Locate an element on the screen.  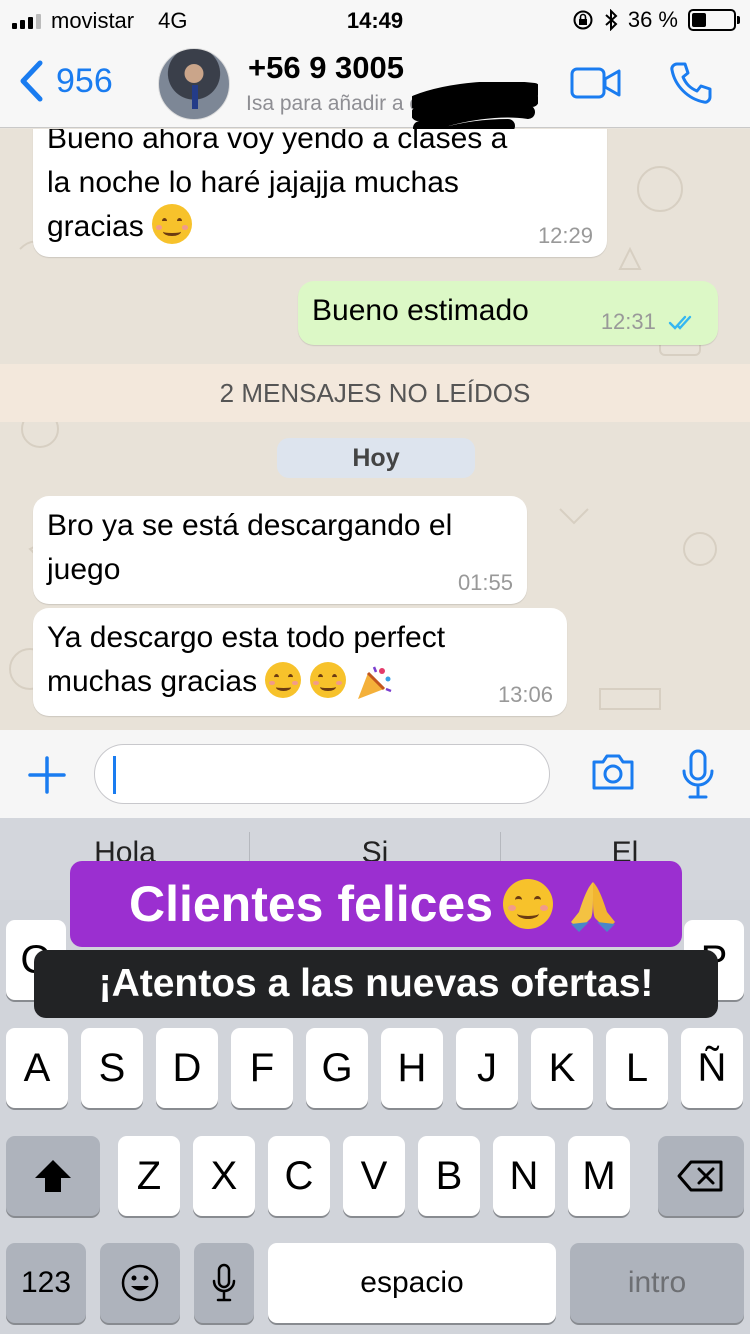
avatar is located at coordinates (194, 84).